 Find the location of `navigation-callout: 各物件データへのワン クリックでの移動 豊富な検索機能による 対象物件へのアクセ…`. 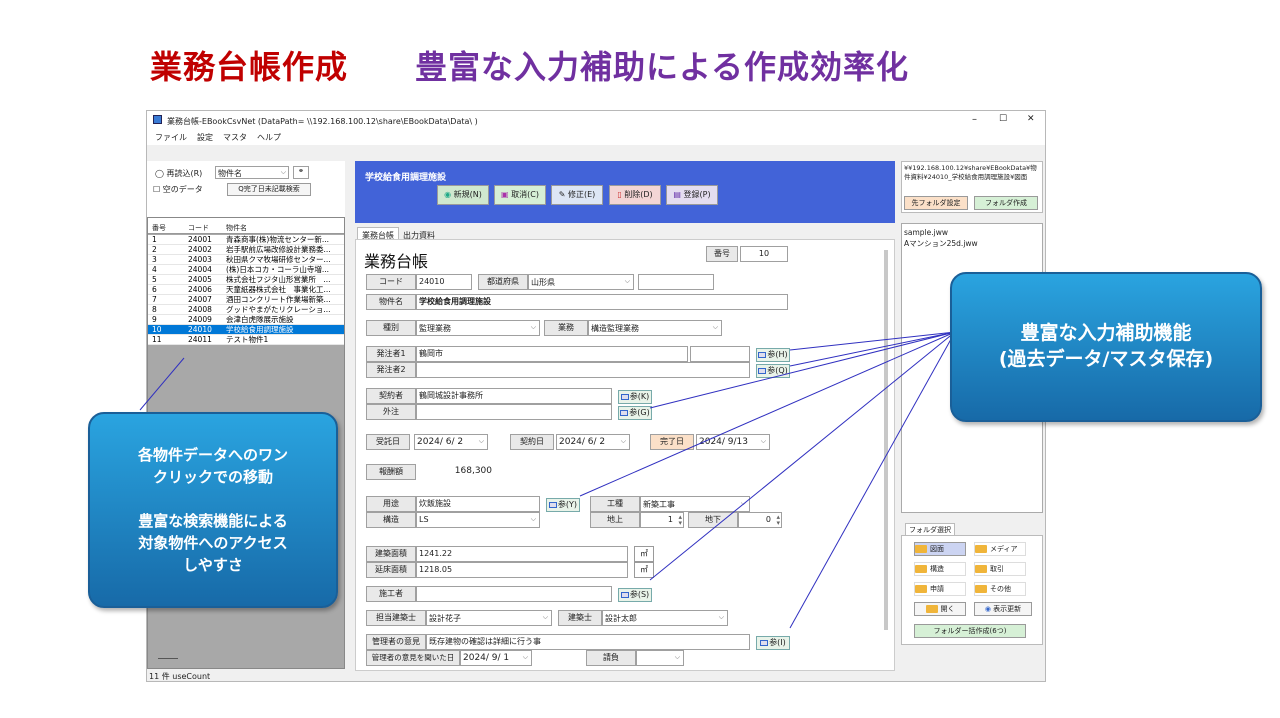

navigation-callout: 各物件データへのワン クリックでの移動 豊富な検索機能による 対象物件へのアクセ… is located at coordinates (213, 510).